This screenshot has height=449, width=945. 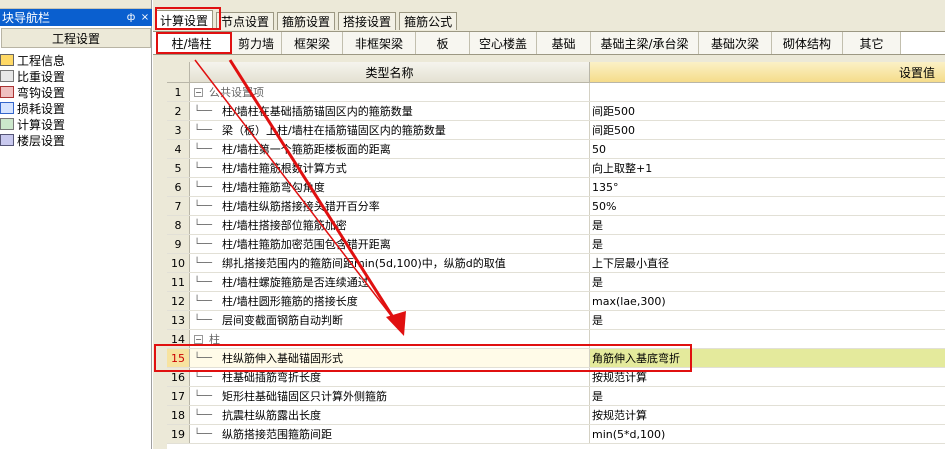 I want to click on nav-item: 弯钩设置, so click(x=76, y=92).